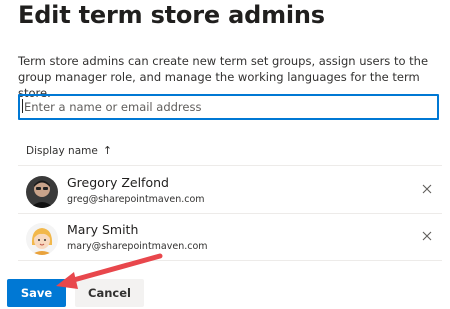  I want to click on row-email: mary@sharepointmaven.com, so click(137, 246).